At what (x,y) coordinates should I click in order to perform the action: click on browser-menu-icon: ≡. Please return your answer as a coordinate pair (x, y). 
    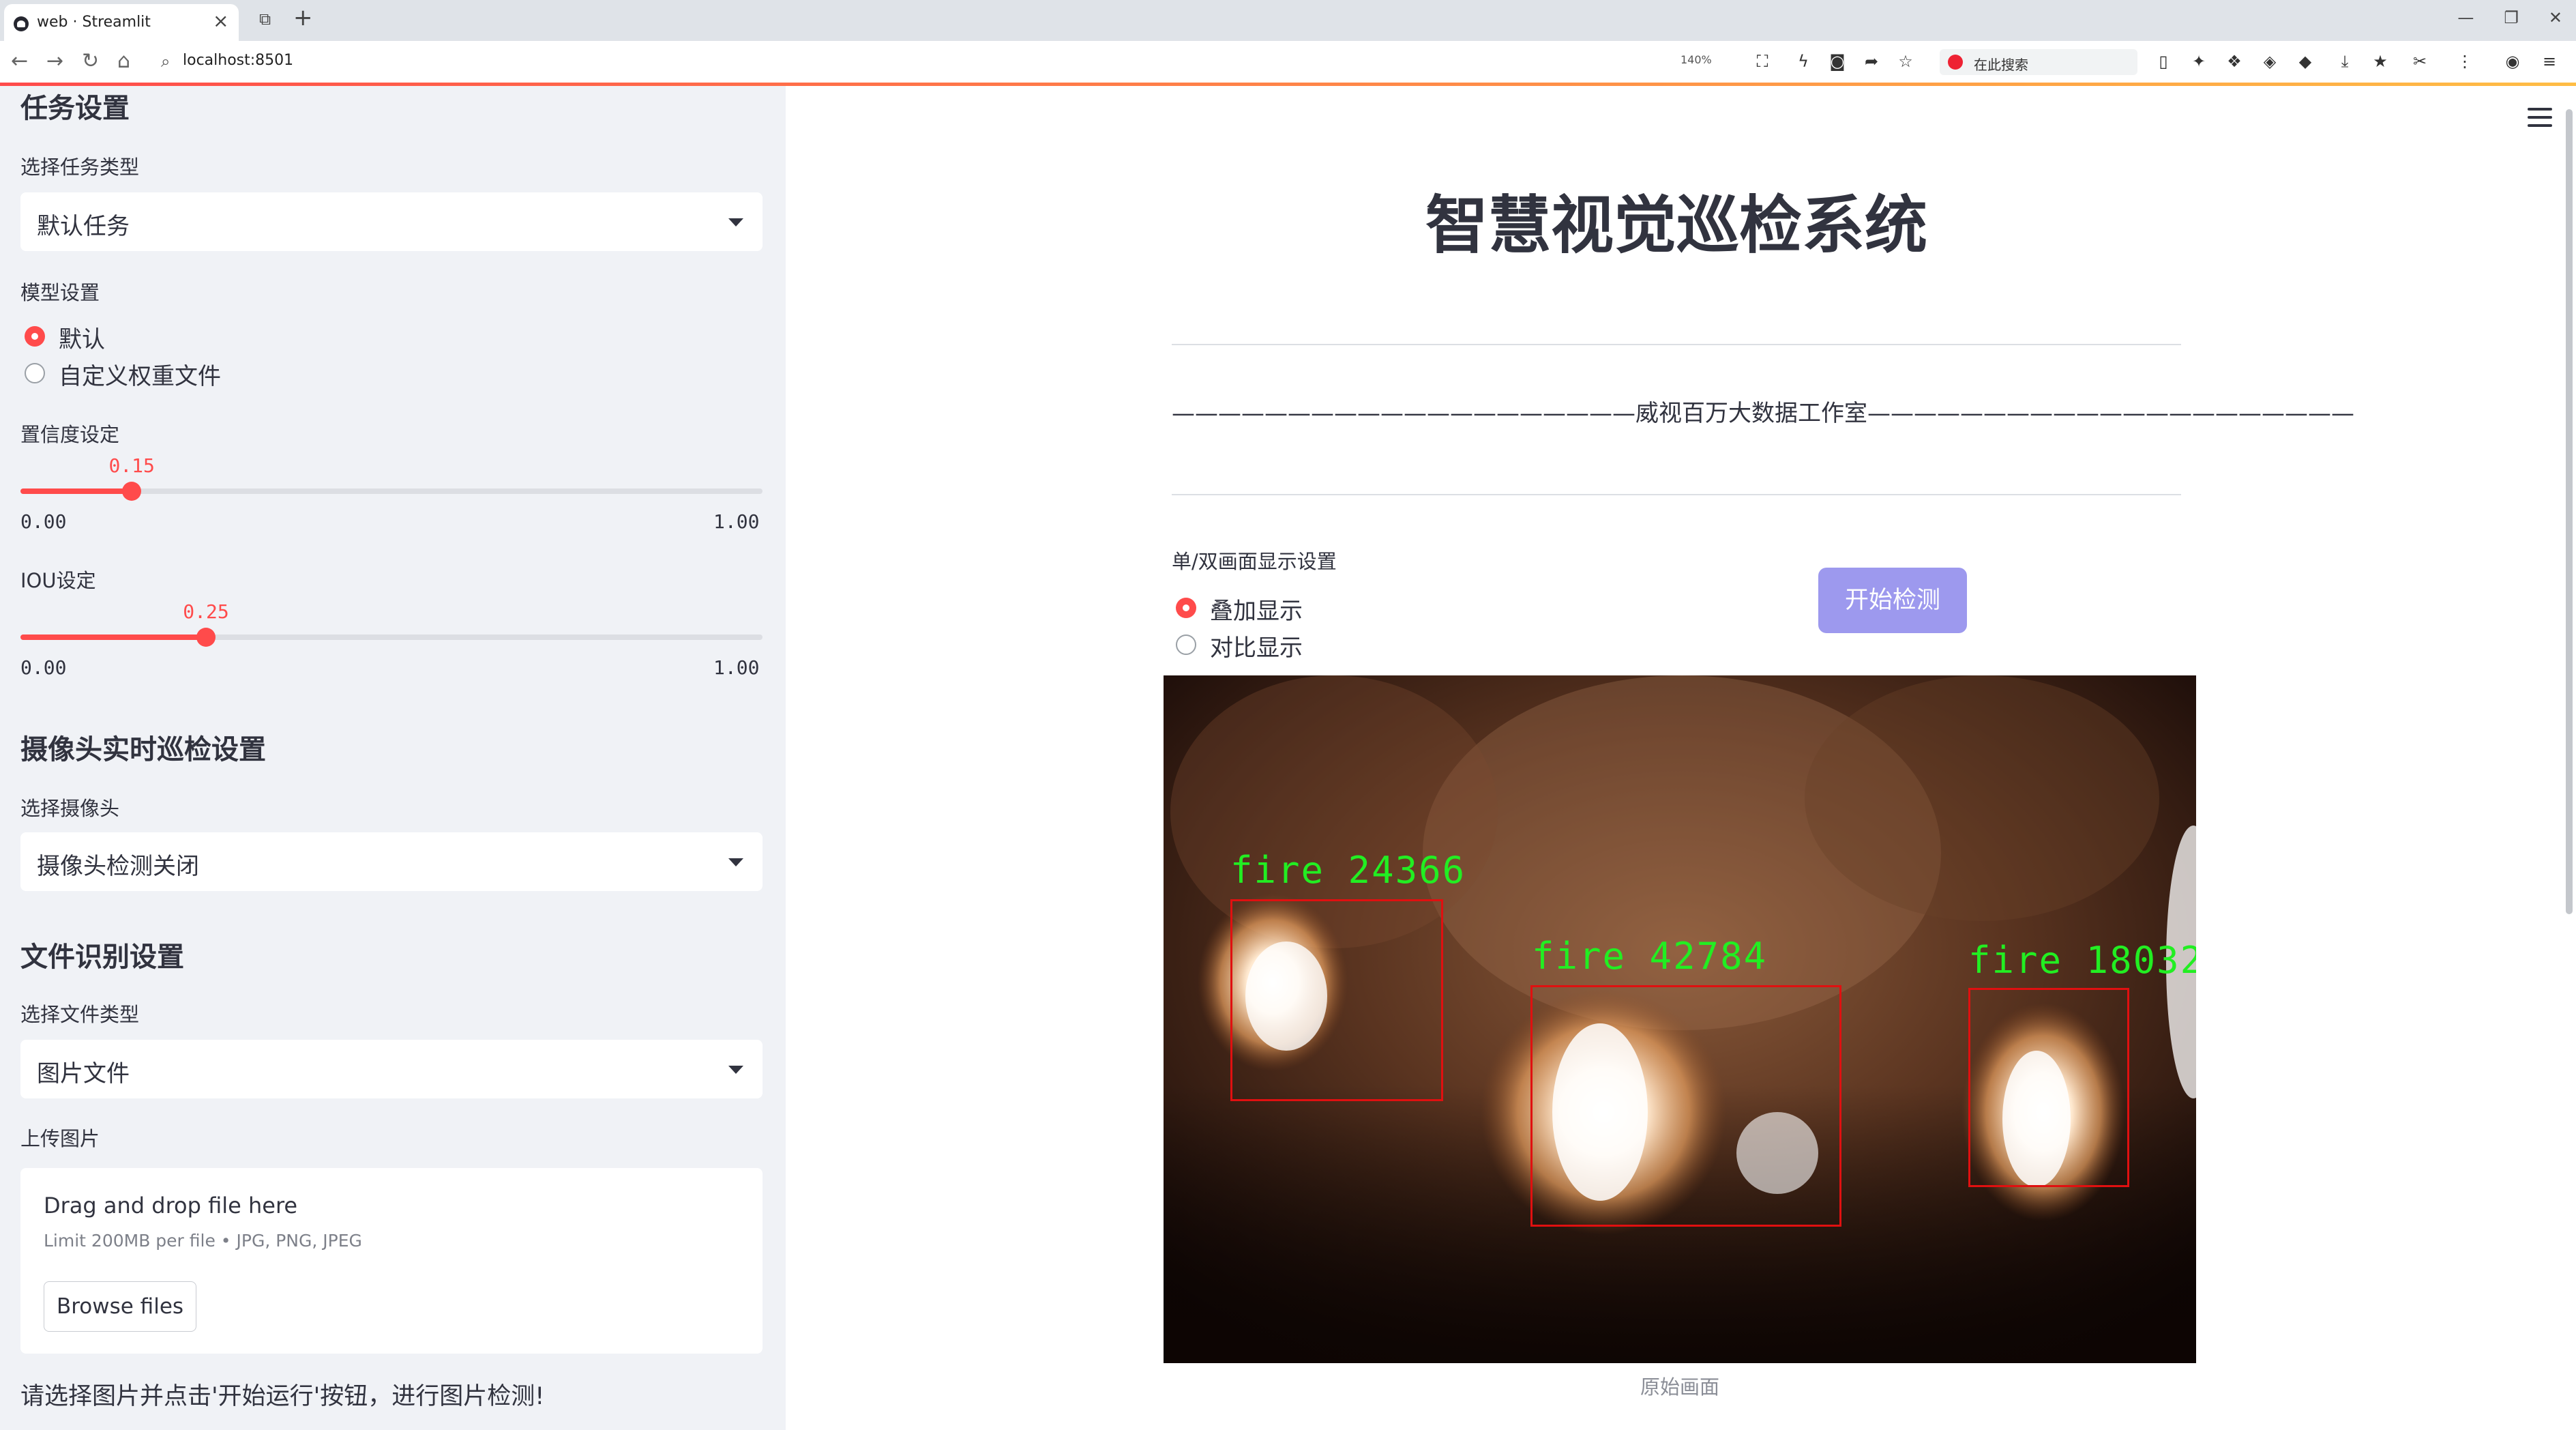
    Looking at the image, I should click on (2549, 62).